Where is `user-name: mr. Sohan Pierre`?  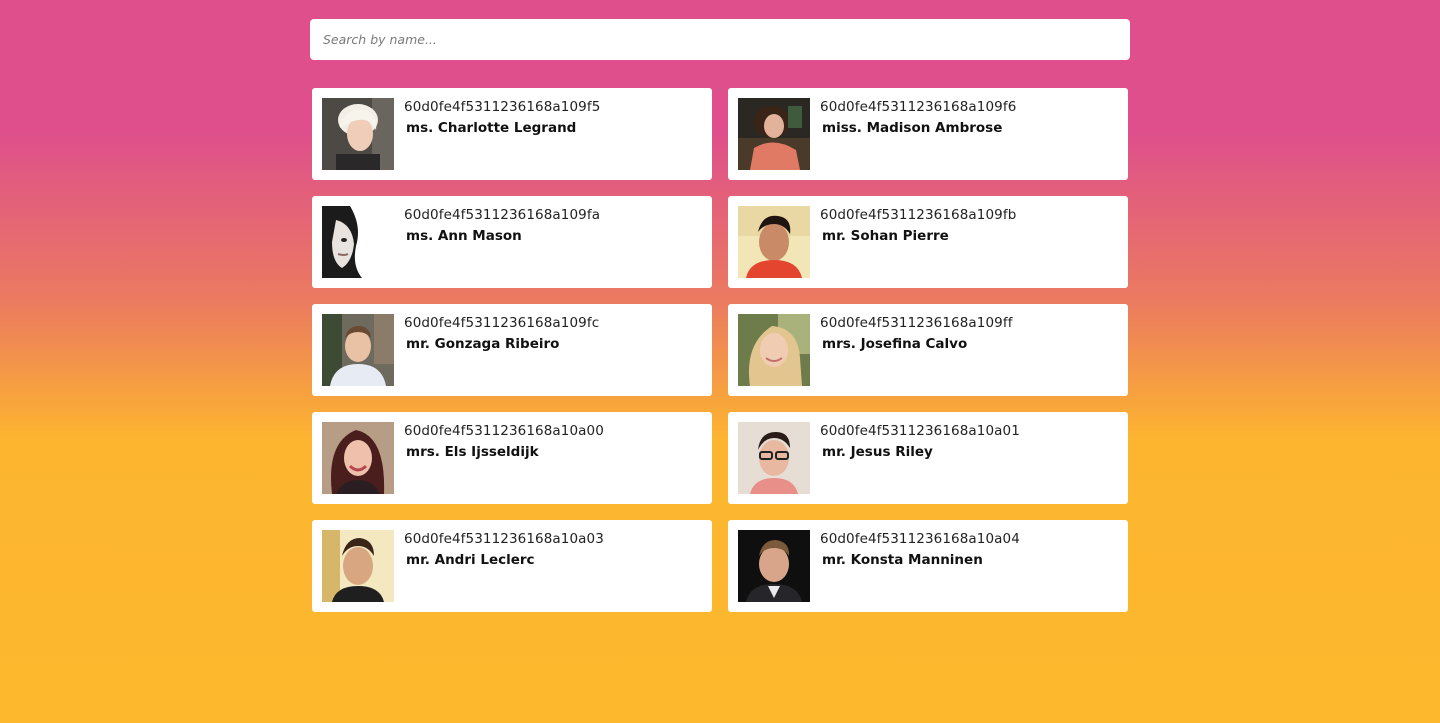
user-name: mr. Sohan Pierre is located at coordinates (885, 236).